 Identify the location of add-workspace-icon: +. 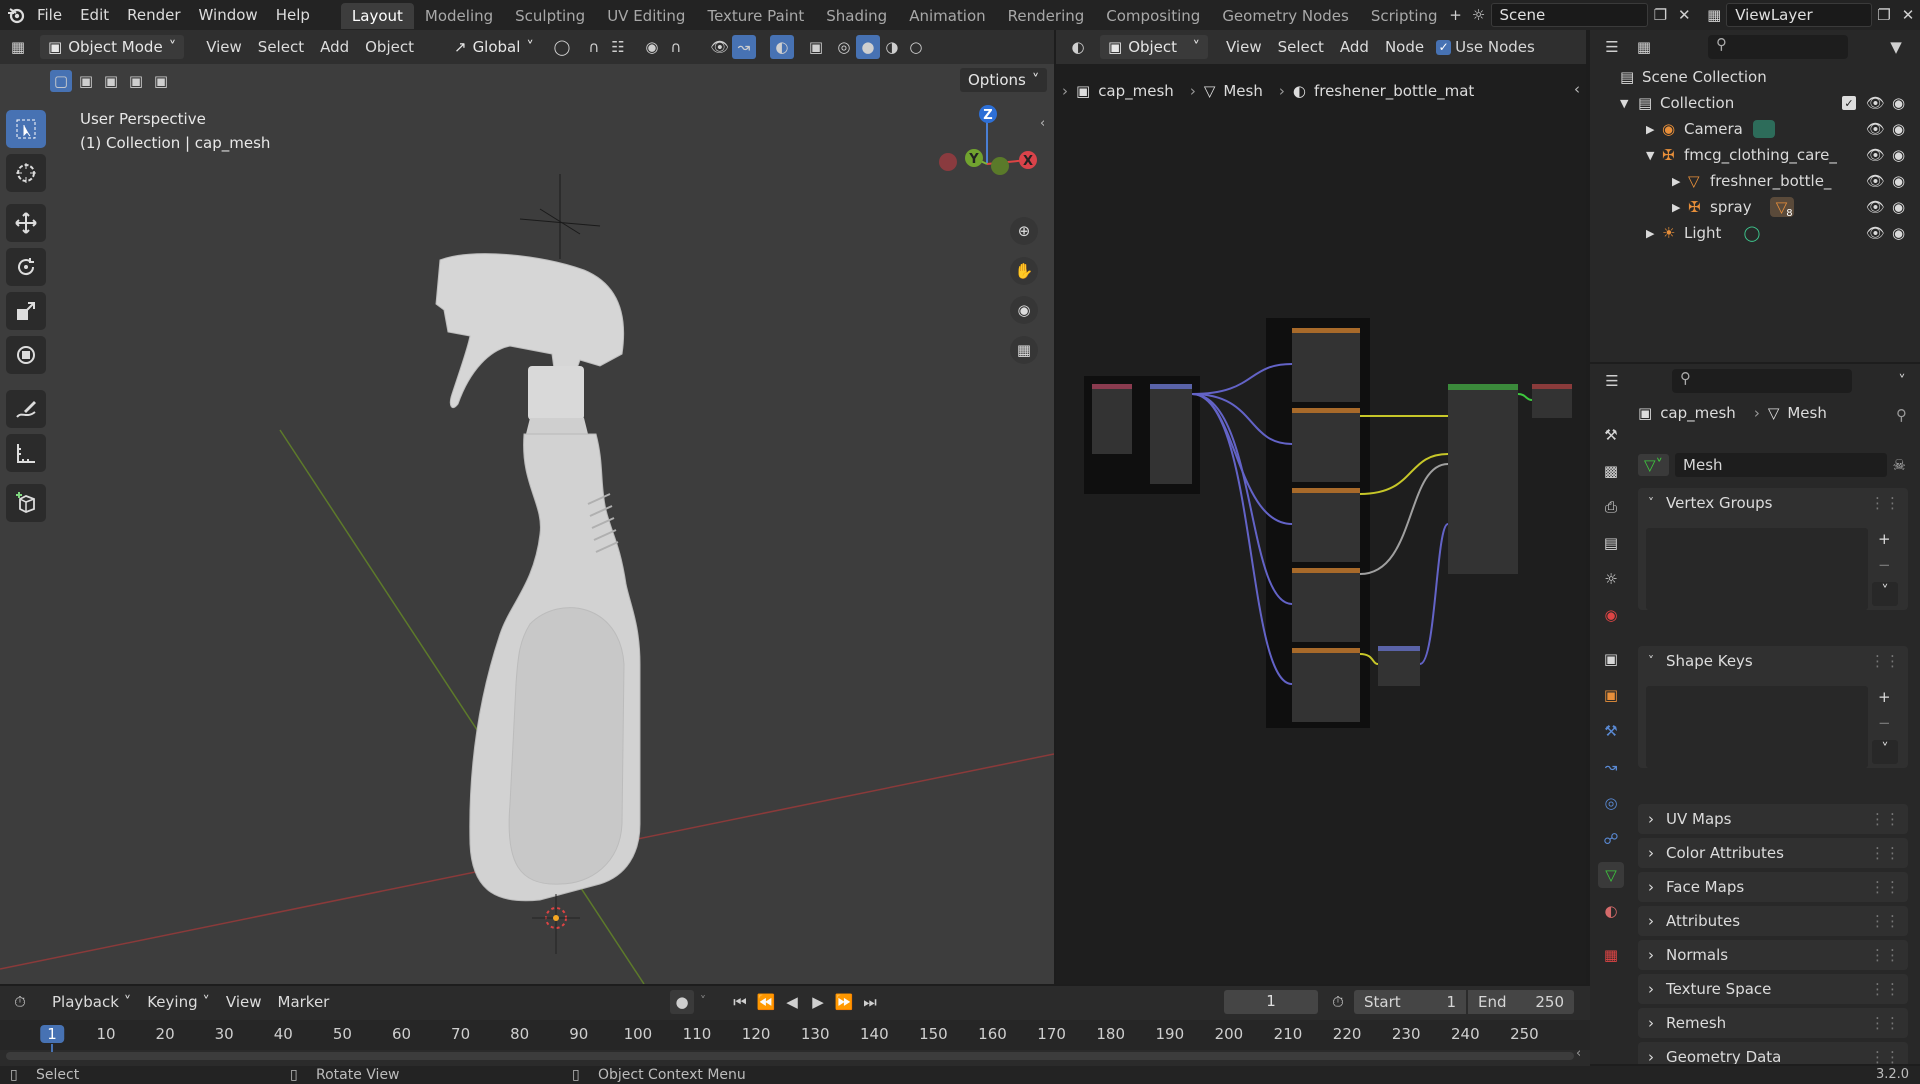
(1456, 15).